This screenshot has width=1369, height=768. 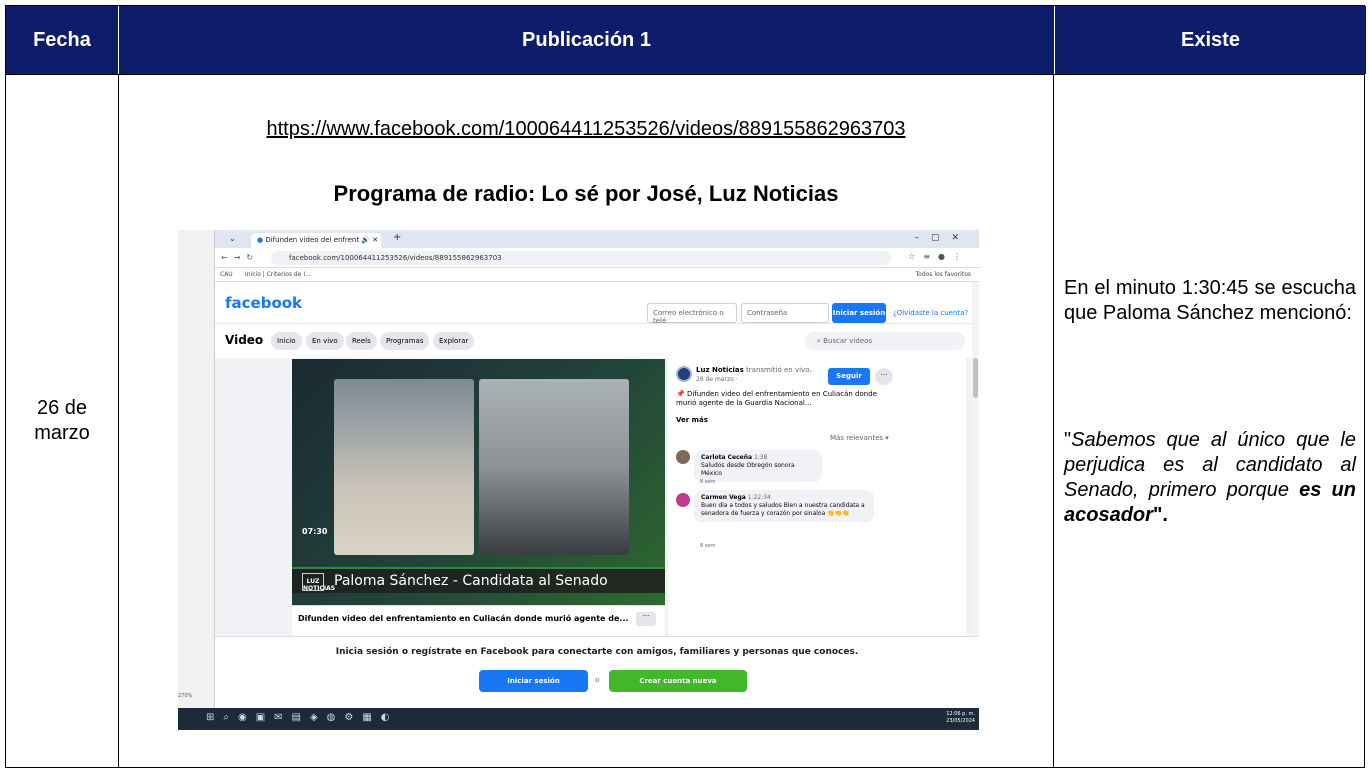 What do you see at coordinates (692, 314) in the screenshot?
I see `email-field: Correo electrónico o telé` at bounding box center [692, 314].